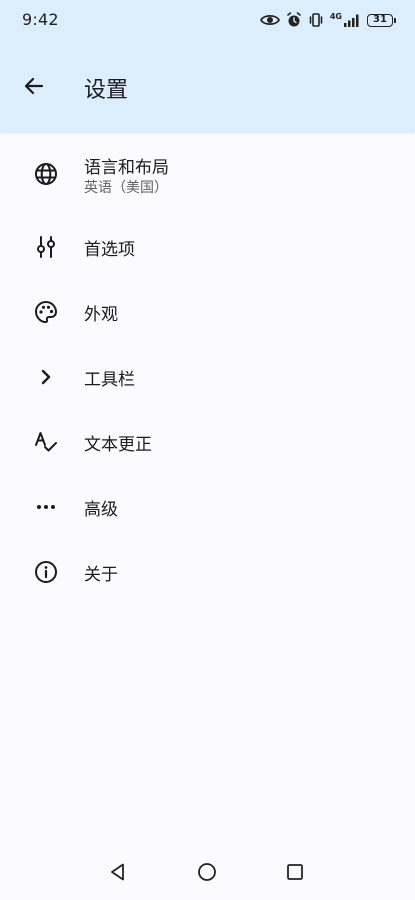 The image size is (415, 900). Describe the element at coordinates (207, 20) in the screenshot. I see `status-bar: 9:42 4G 31` at that location.